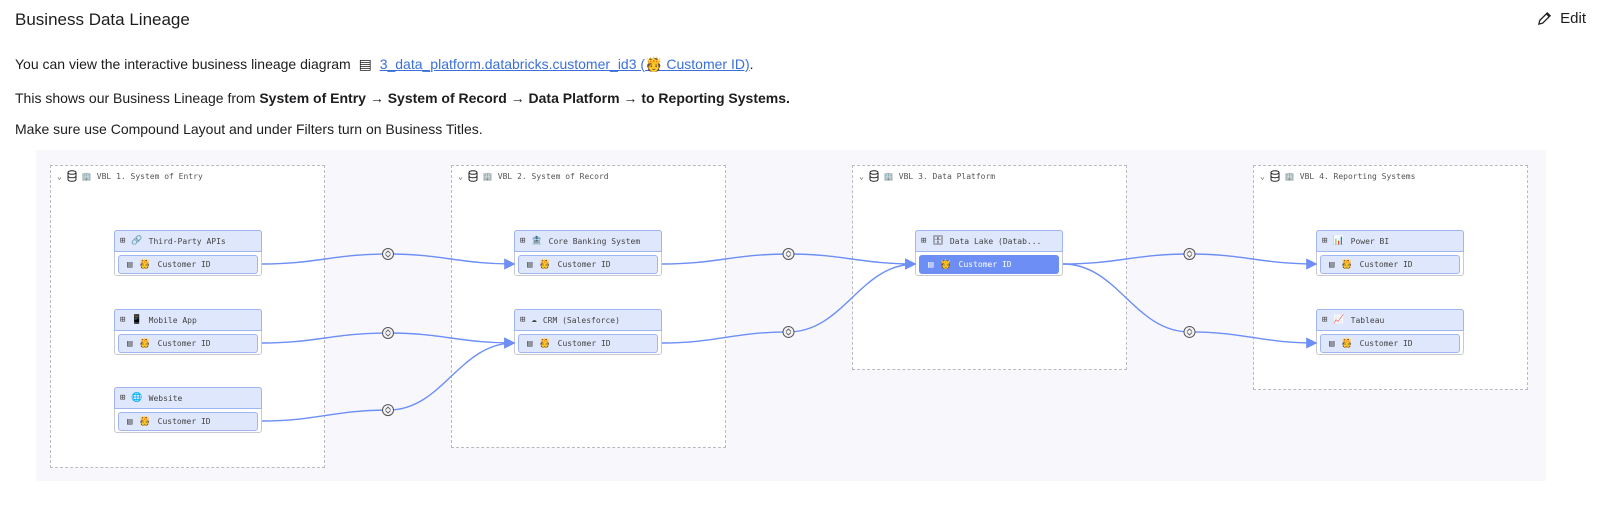  What do you see at coordinates (165, 398) in the screenshot?
I see `node-title: Website` at bounding box center [165, 398].